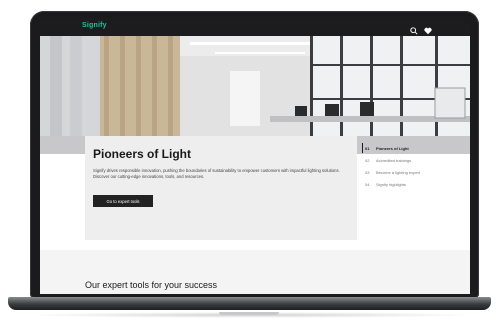  Describe the element at coordinates (255, 272) in the screenshot. I see `expert-tools-section: Our expert tools for your success` at that location.